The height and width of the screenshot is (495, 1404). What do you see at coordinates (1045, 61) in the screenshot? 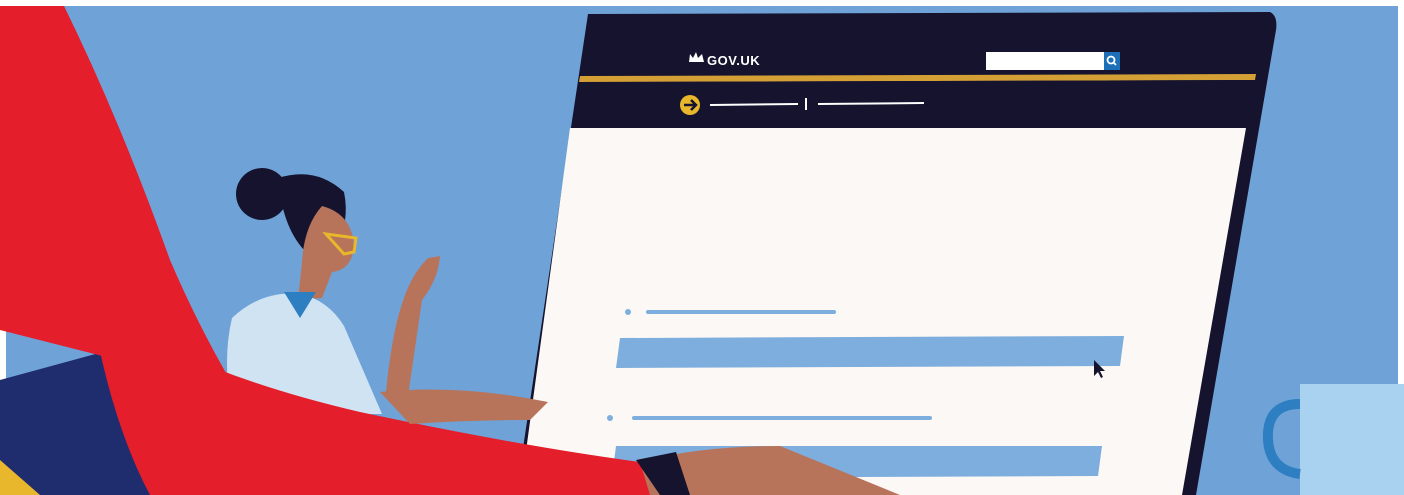
I see `search-input` at bounding box center [1045, 61].